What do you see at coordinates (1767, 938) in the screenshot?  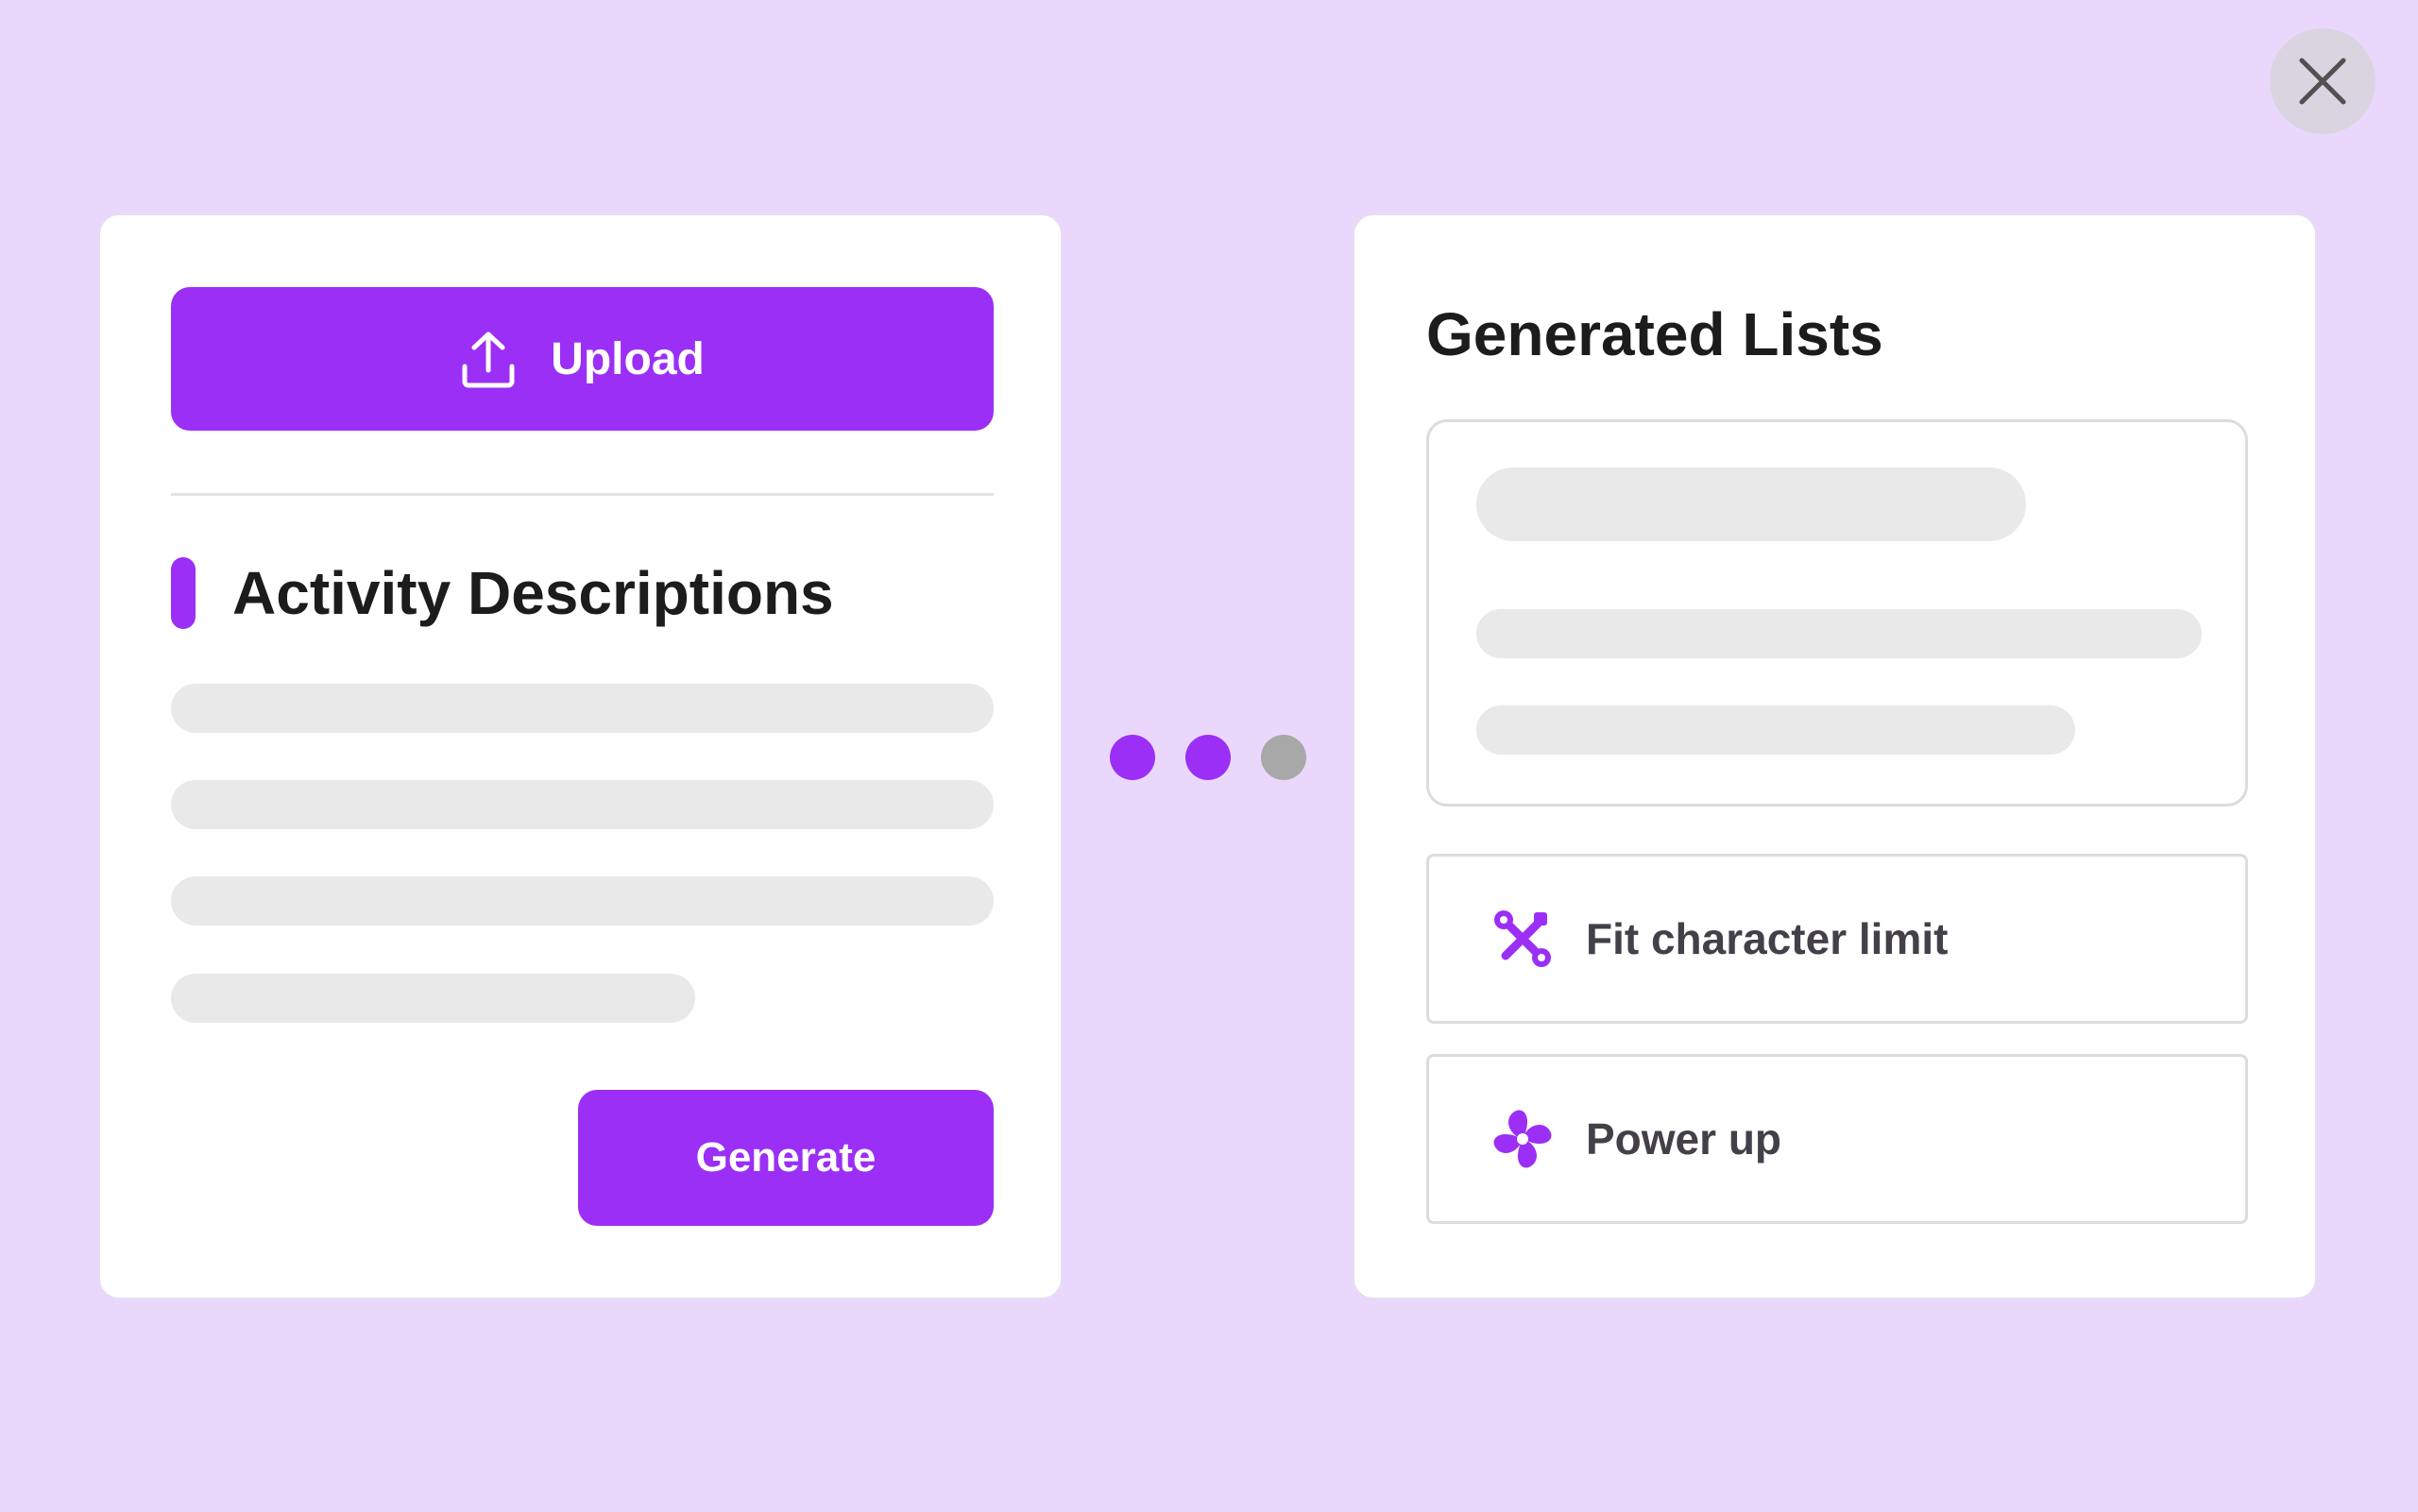 I see `option-label: Fit character limit` at bounding box center [1767, 938].